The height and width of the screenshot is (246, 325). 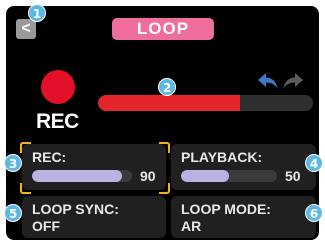 I want to click on loop-progress-bar, so click(x=205, y=103).